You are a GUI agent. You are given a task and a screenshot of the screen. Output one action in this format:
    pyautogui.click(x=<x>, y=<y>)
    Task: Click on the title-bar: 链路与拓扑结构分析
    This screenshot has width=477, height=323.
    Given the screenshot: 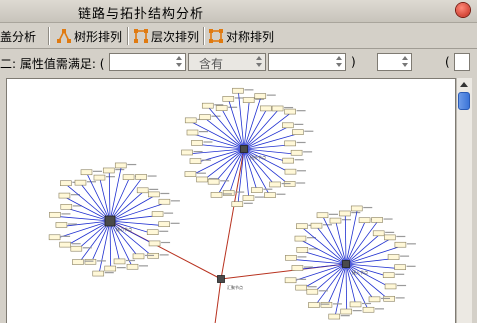 What is the action you would take?
    pyautogui.click(x=238, y=11)
    